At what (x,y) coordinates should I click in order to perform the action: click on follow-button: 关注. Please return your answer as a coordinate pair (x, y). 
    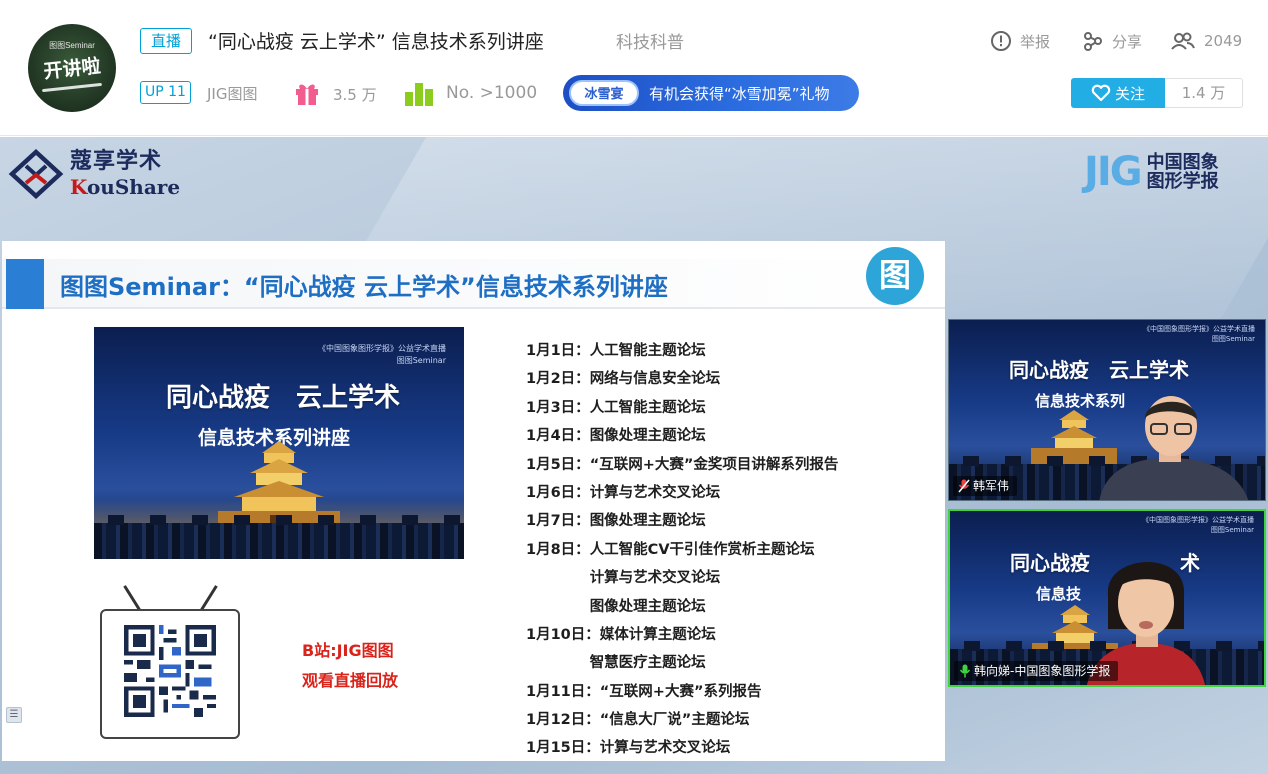
    Looking at the image, I should click on (1118, 93).